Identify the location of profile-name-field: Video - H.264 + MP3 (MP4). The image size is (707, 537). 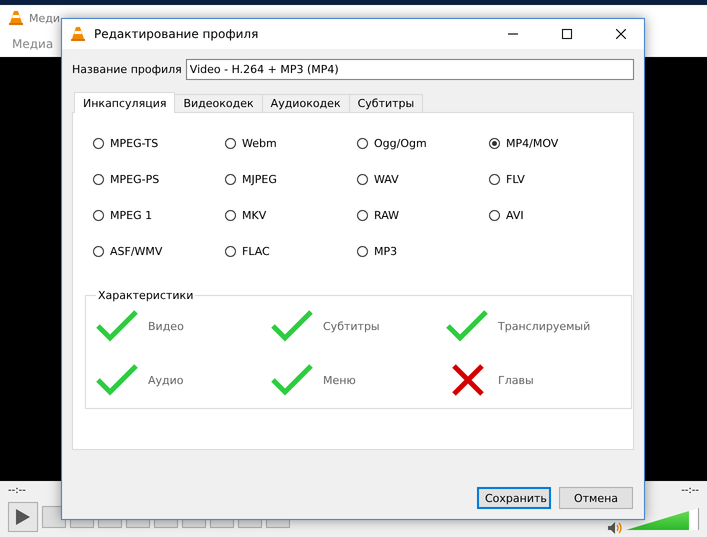
(410, 69).